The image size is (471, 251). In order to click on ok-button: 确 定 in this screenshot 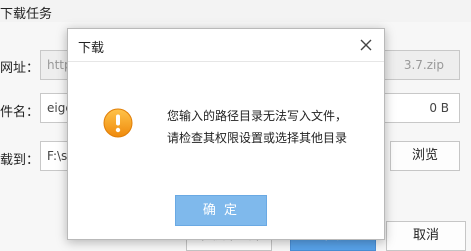, I will do `click(221, 210)`.